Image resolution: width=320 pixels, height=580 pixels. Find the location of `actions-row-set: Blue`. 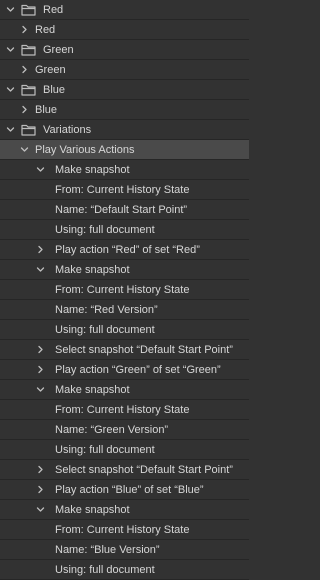

actions-row-set: Blue is located at coordinates (124, 90).